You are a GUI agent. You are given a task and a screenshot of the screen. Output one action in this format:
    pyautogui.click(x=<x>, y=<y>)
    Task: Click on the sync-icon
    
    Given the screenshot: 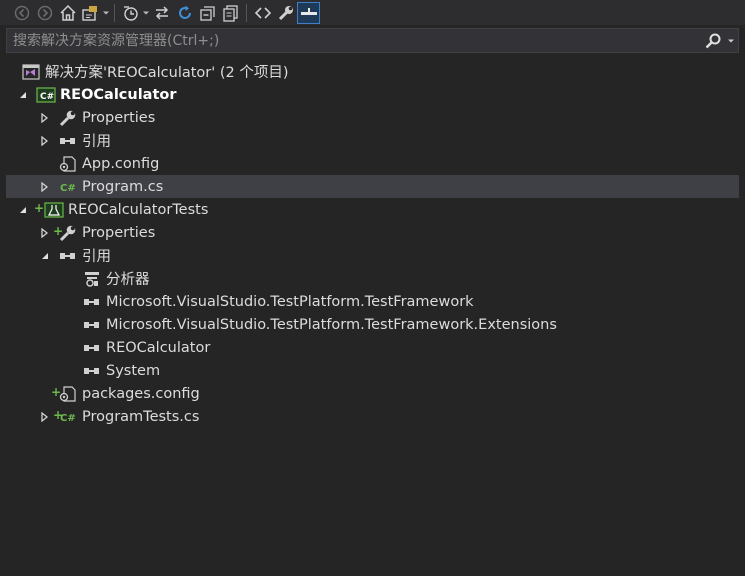 What is the action you would take?
    pyautogui.click(x=161, y=13)
    